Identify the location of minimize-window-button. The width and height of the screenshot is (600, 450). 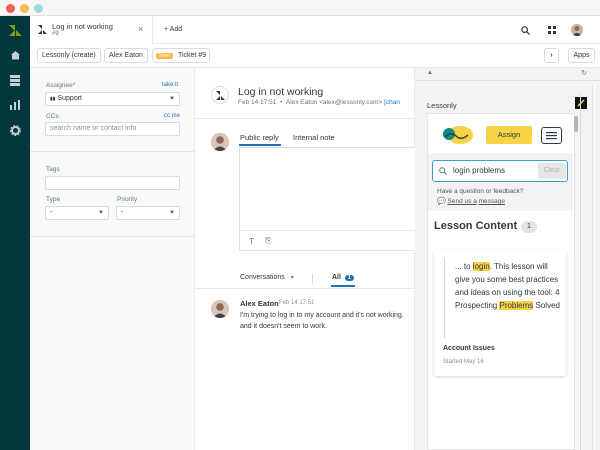
(24, 8).